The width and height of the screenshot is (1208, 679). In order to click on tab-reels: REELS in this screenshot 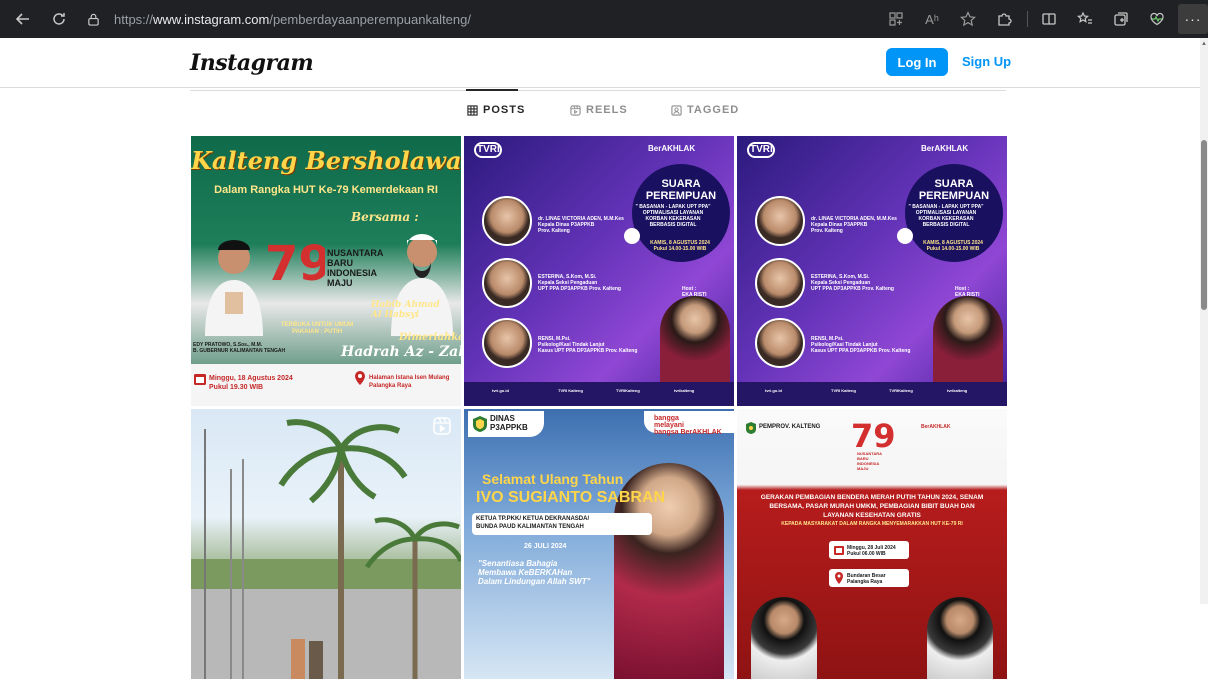, I will do `click(599, 110)`.